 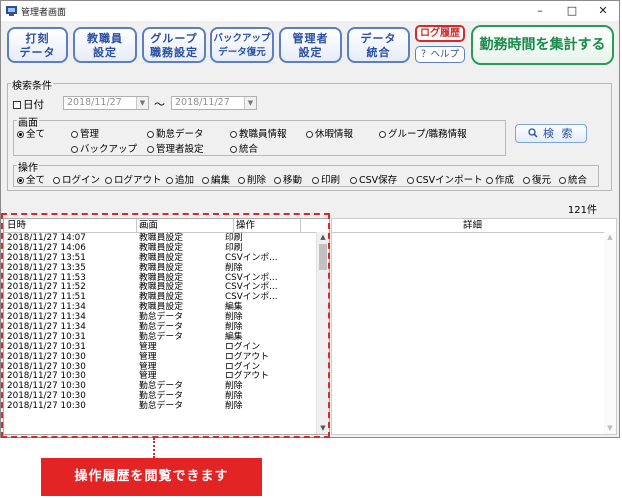 What do you see at coordinates (310, 52) in the screenshot?
I see `admin-settings-label-2: 設定` at bounding box center [310, 52].